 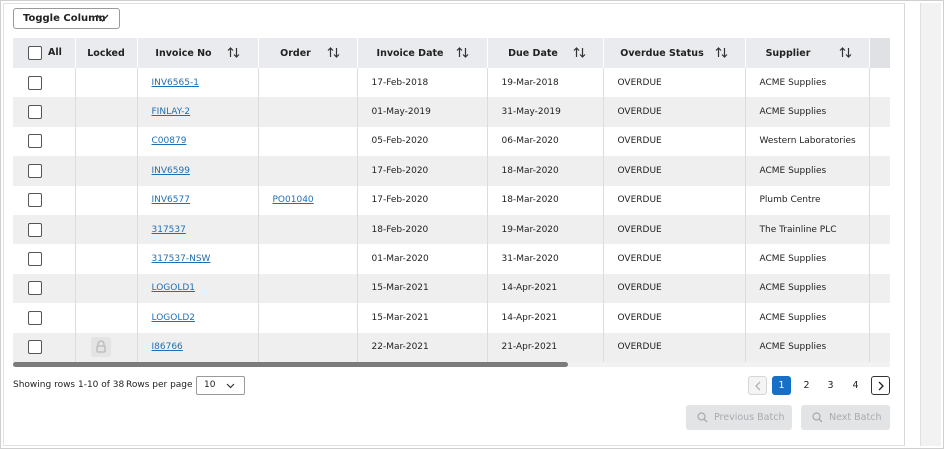 What do you see at coordinates (545, 259) in the screenshot?
I see `due-date-cell: 31-Mar-2020` at bounding box center [545, 259].